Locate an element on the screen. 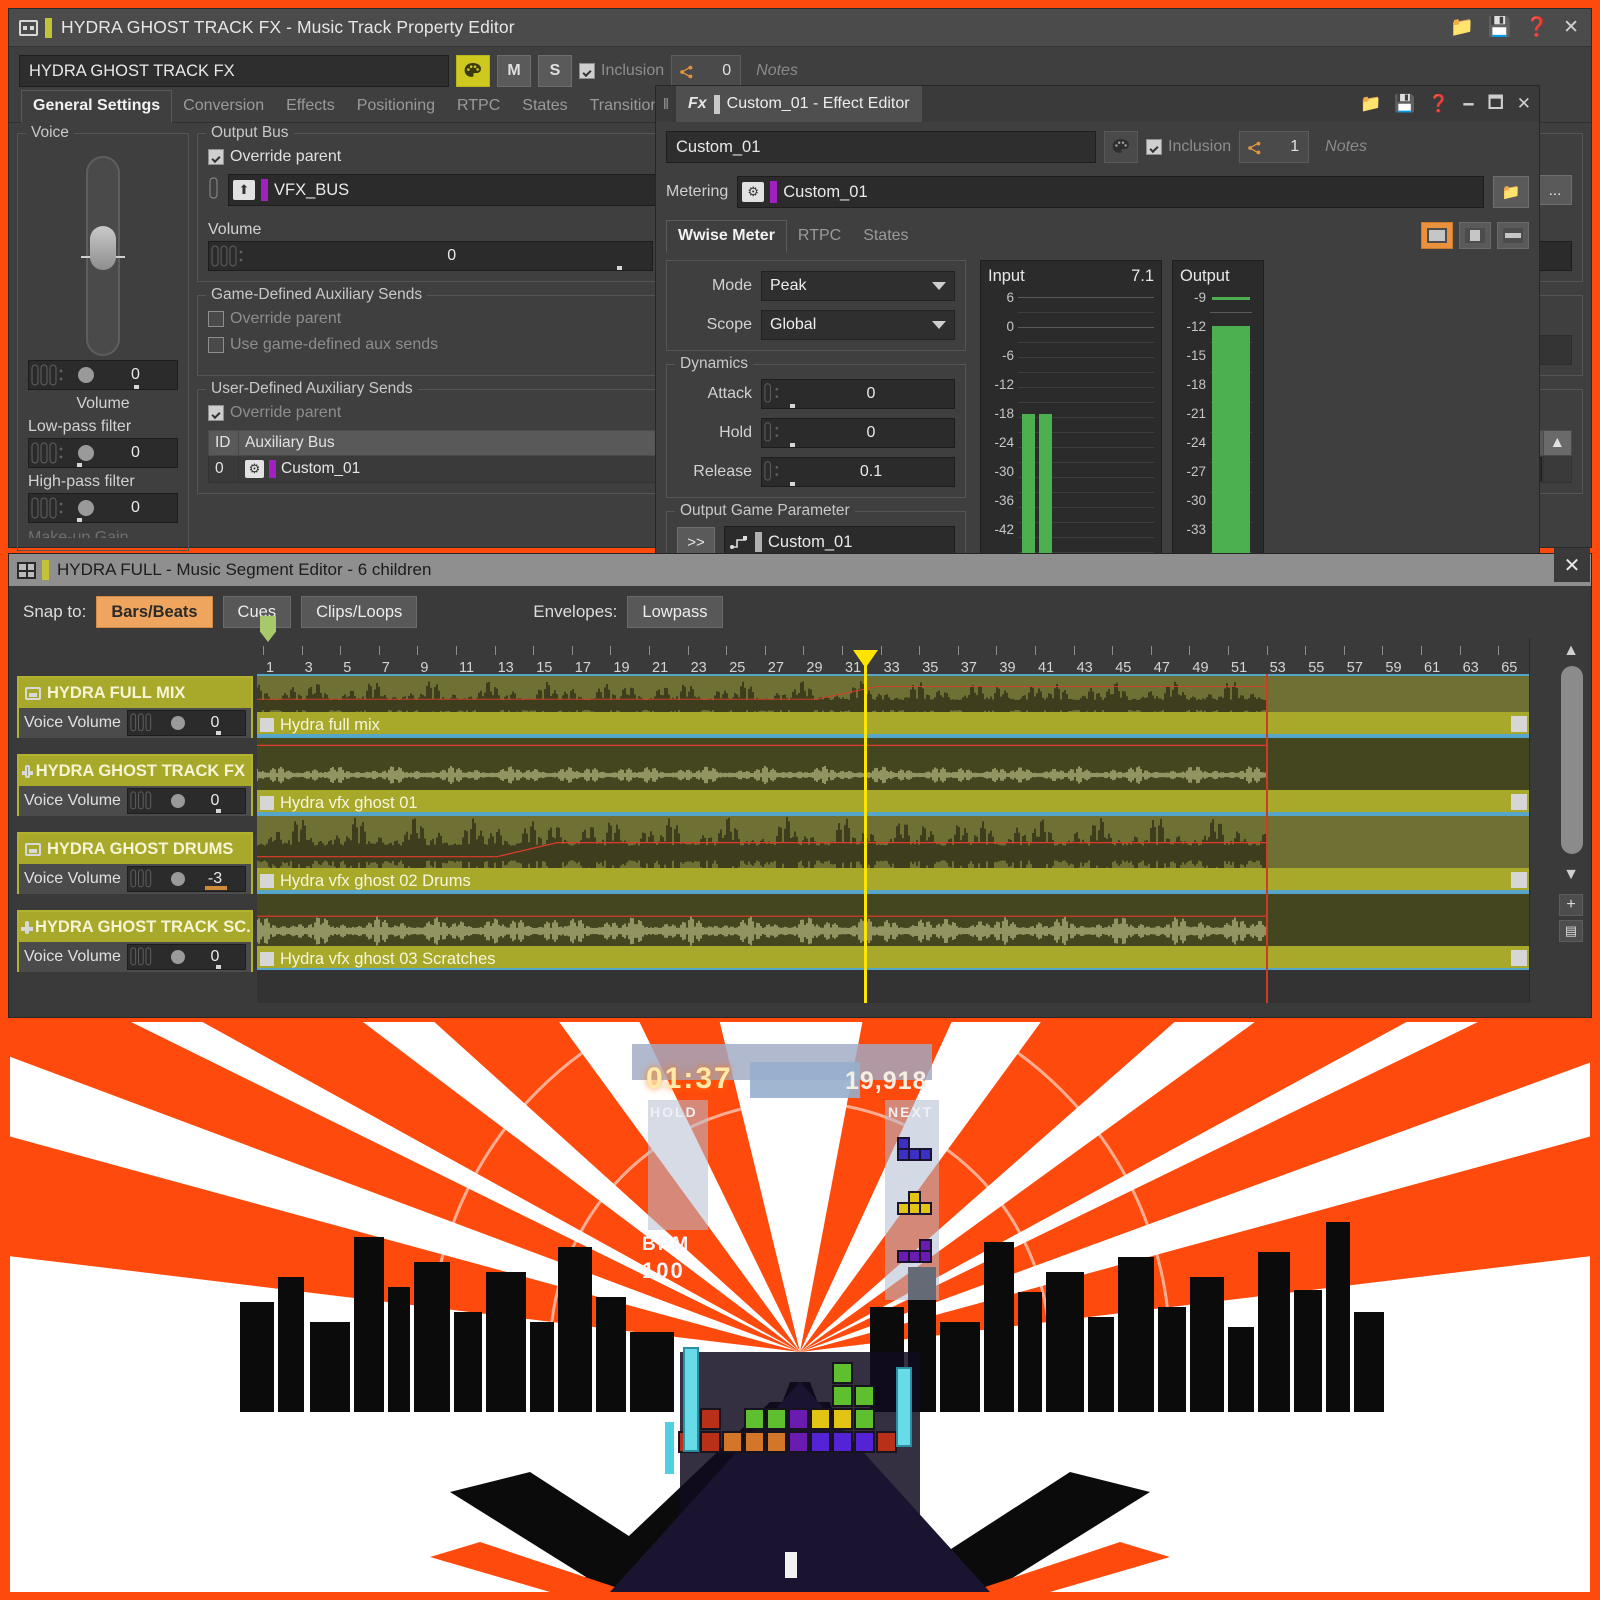  tab-rtpc: RTPC is located at coordinates (478, 106).